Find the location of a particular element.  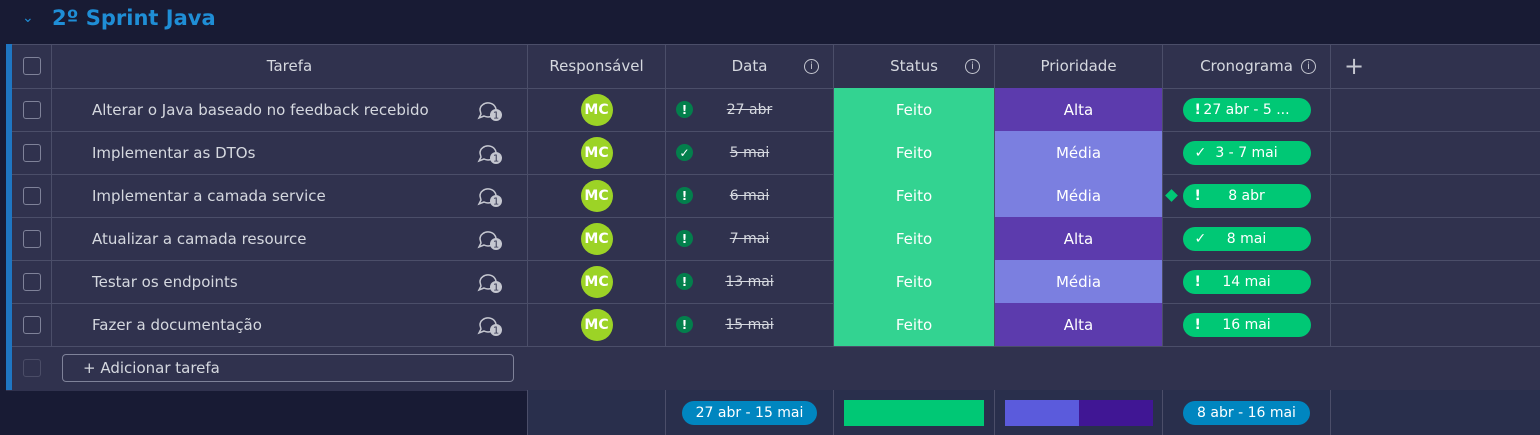

timeline-cell: ✓ 8 mai is located at coordinates (1247, 238).